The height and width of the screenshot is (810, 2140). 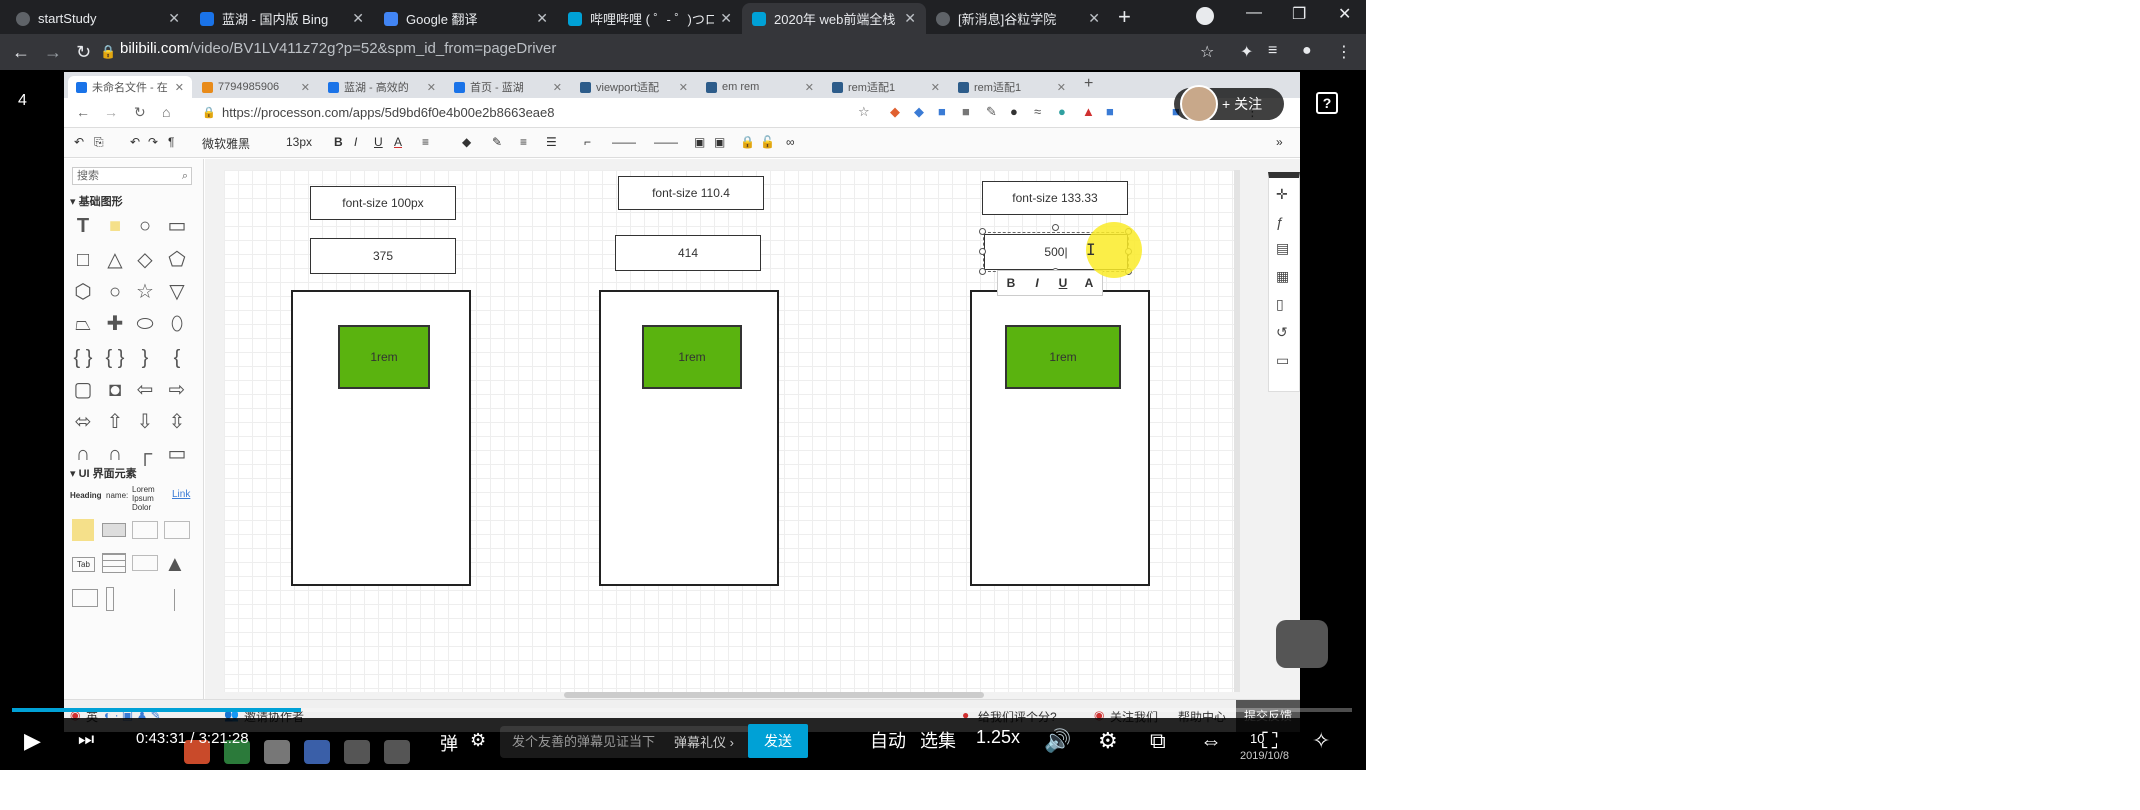 What do you see at coordinates (177, 530) in the screenshot?
I see `panel-ui-icon` at bounding box center [177, 530].